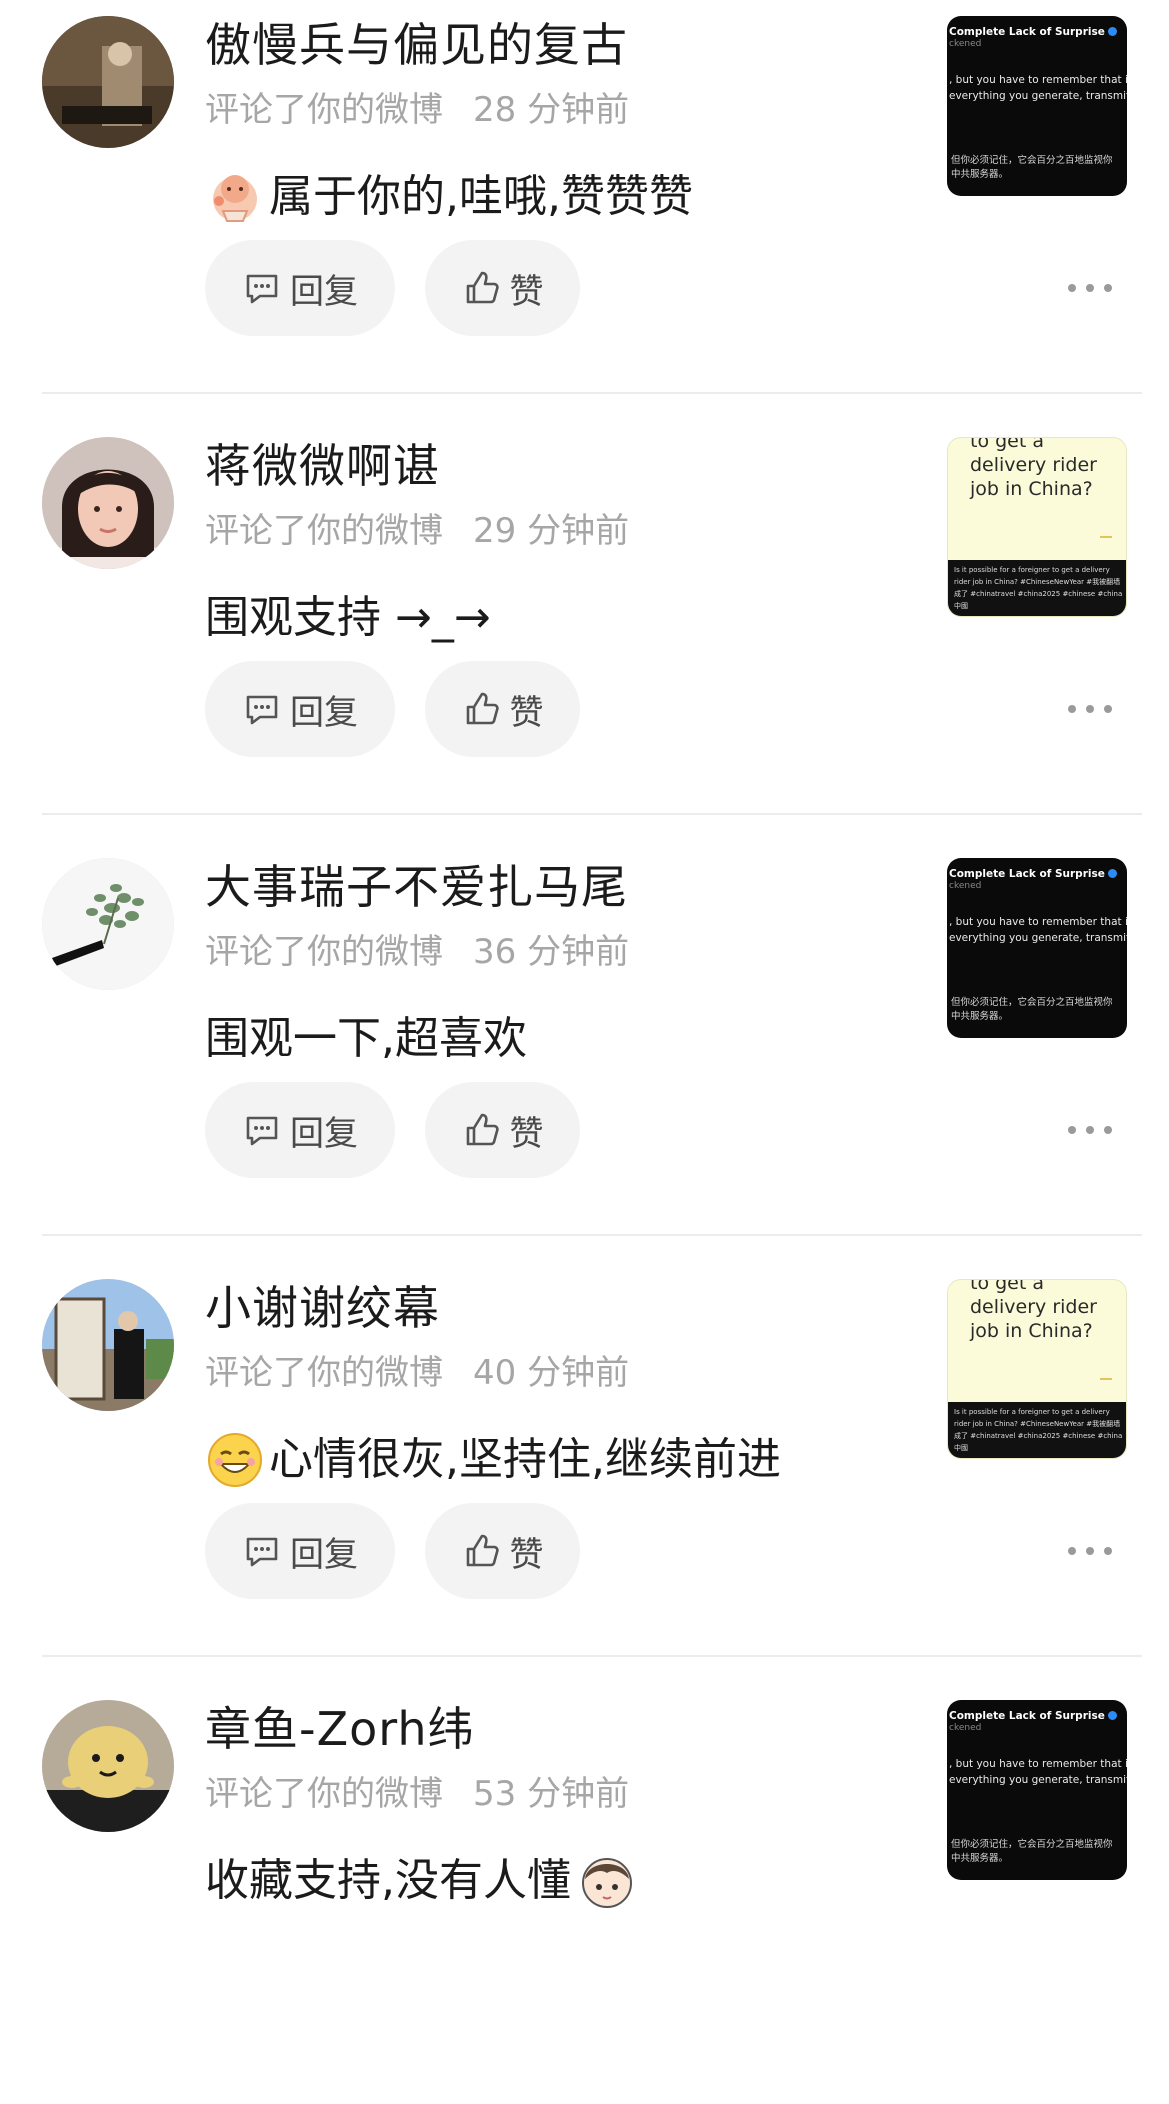 The image size is (1169, 2104). What do you see at coordinates (525, 1459) in the screenshot?
I see `comment-text: 心情很灰,坚持住,继续前进` at bounding box center [525, 1459].